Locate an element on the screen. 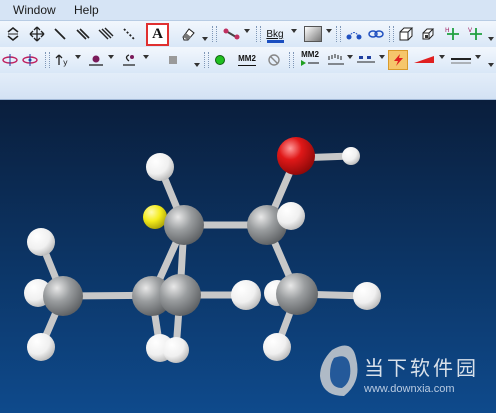  triple-bond-icon is located at coordinates (106, 33).